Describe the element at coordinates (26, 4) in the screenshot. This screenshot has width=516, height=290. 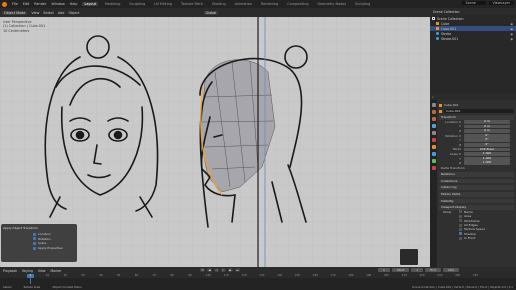
I see `menu-edit: Edit` at that location.